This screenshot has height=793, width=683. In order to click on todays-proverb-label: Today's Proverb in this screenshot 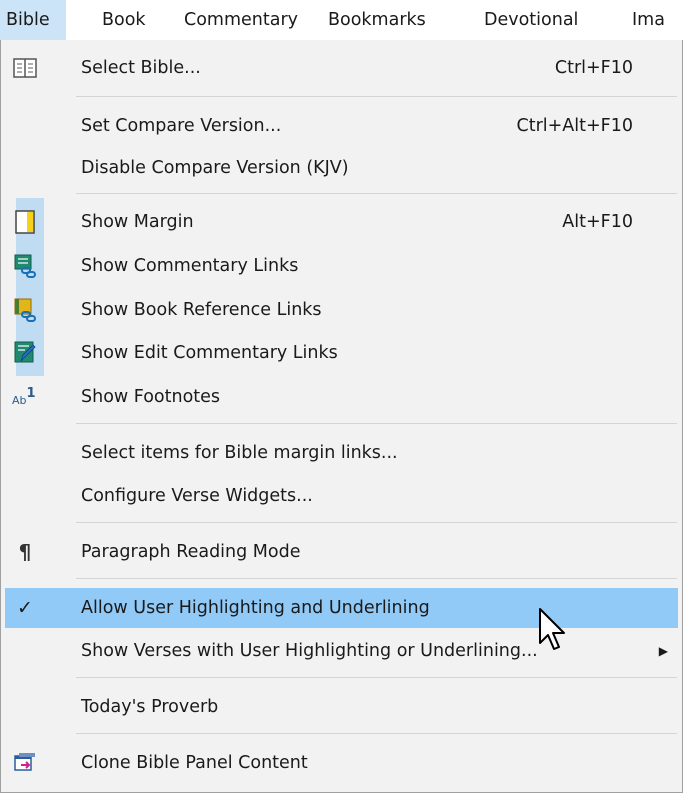, I will do `click(150, 707)`.